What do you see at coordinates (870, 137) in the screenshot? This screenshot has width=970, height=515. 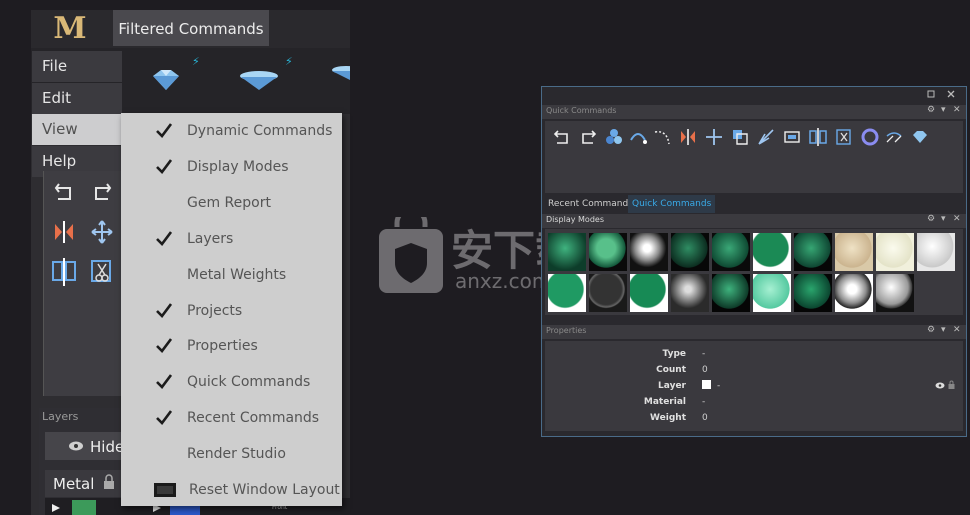 I see `ring-icon` at bounding box center [870, 137].